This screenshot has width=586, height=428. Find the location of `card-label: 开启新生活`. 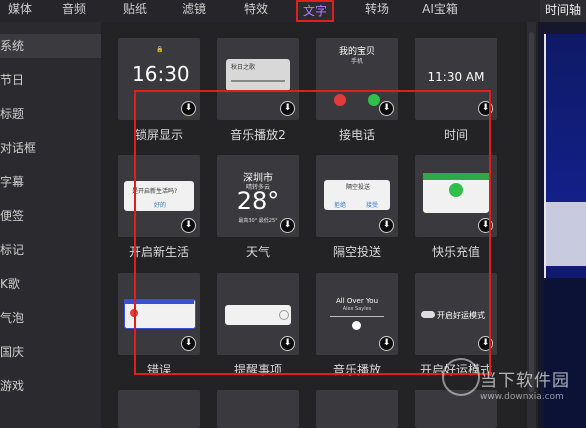

card-label: 开启新生活 is located at coordinates (158, 252).